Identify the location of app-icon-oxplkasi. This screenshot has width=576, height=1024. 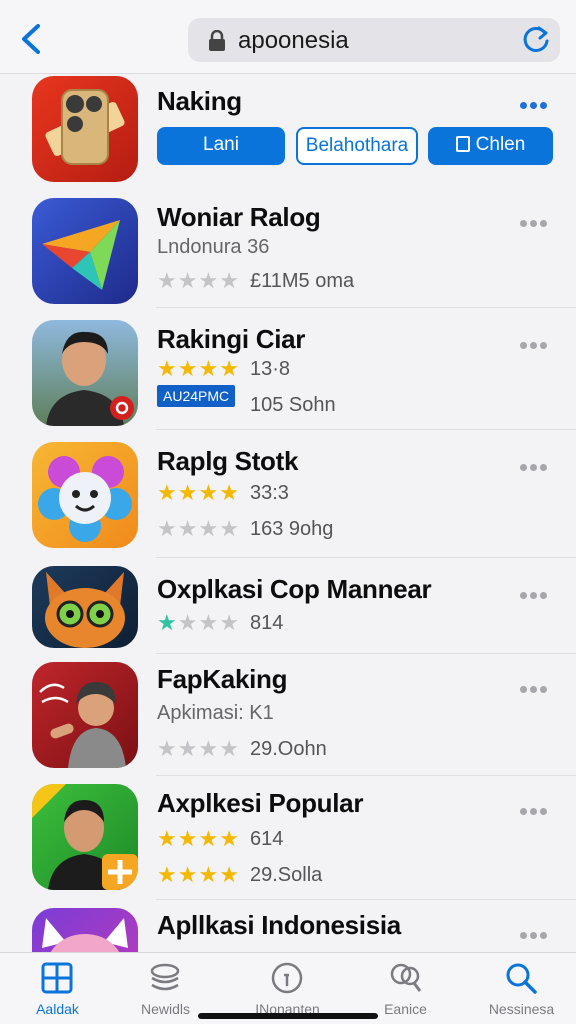
(85, 607).